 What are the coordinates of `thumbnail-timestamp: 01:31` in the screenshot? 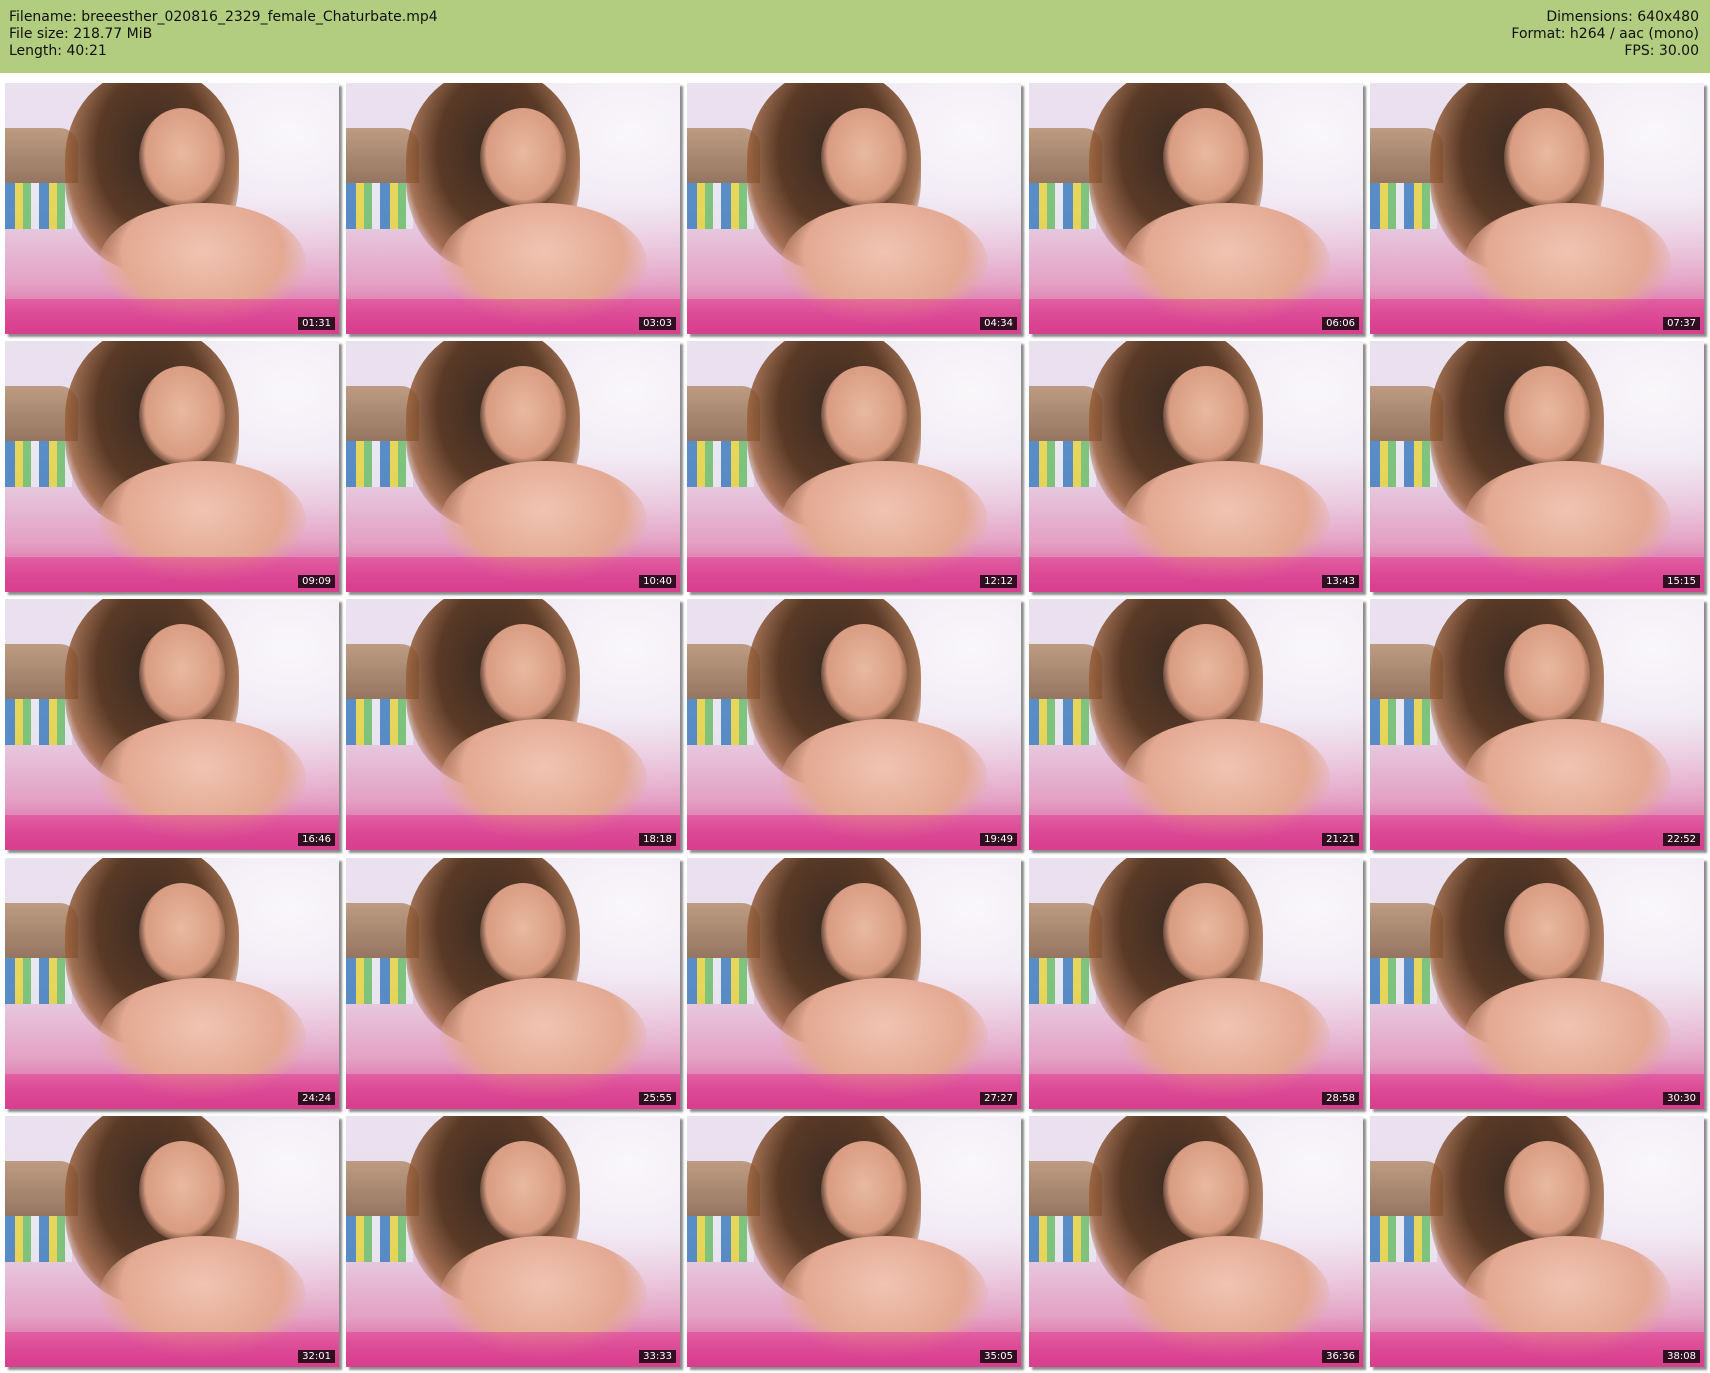 It's located at (316, 323).